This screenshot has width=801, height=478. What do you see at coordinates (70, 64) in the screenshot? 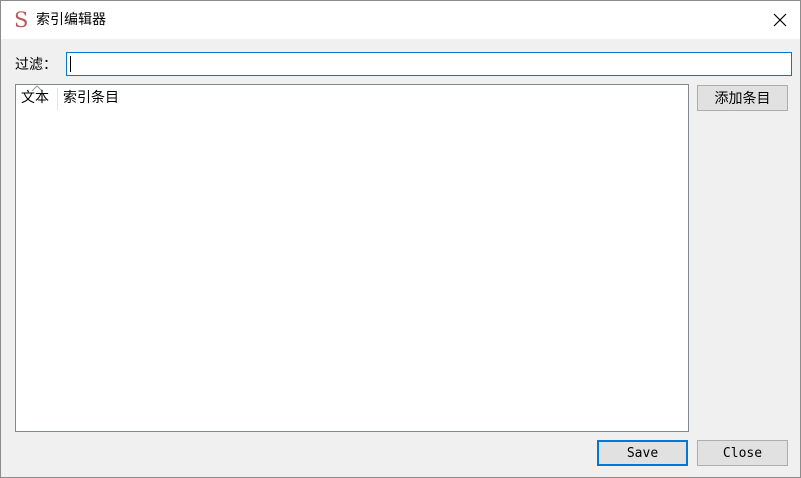
I see `text-caret` at bounding box center [70, 64].